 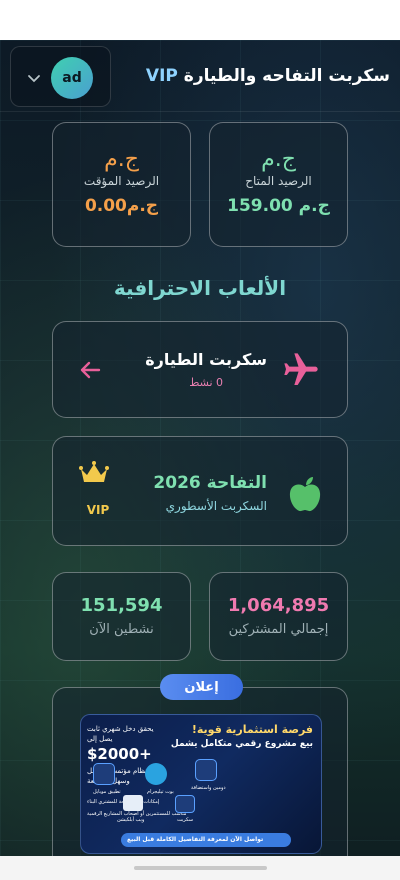 What do you see at coordinates (160, 792) in the screenshot?
I see `ad-item-label: بوت تيليجرام` at bounding box center [160, 792].